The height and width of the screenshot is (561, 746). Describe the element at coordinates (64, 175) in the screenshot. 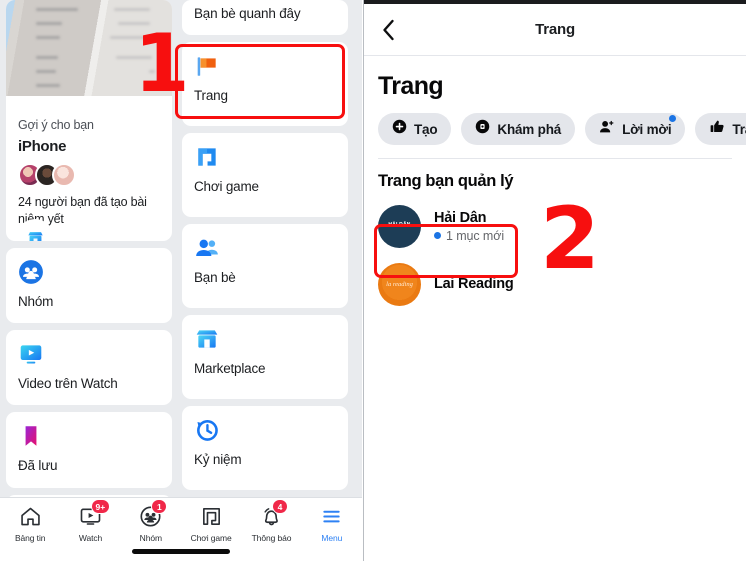

I see `avatar` at that location.